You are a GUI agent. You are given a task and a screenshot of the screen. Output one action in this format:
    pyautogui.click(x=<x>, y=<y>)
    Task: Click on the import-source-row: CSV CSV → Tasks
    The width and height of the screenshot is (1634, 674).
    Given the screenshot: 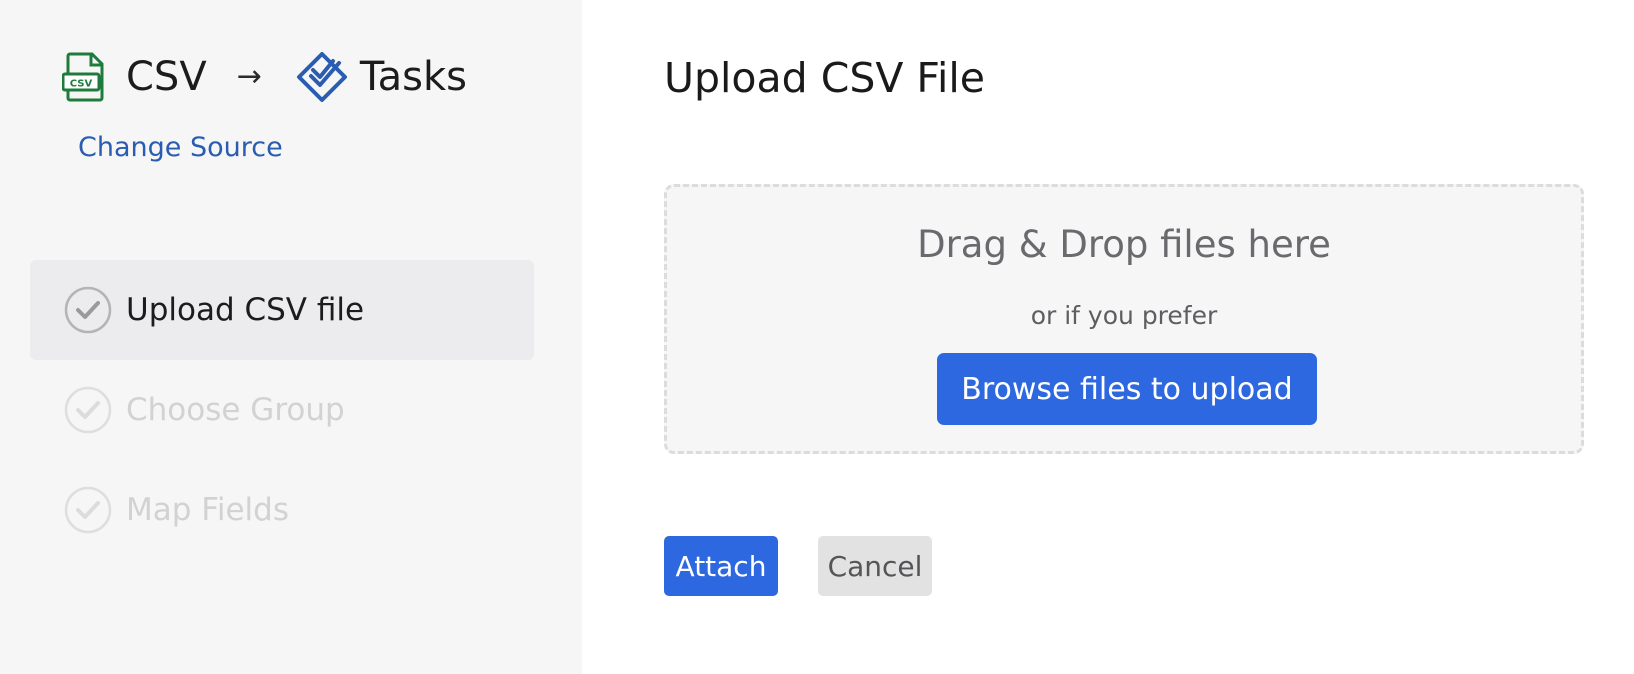 What is the action you would take?
    pyautogui.click(x=264, y=77)
    